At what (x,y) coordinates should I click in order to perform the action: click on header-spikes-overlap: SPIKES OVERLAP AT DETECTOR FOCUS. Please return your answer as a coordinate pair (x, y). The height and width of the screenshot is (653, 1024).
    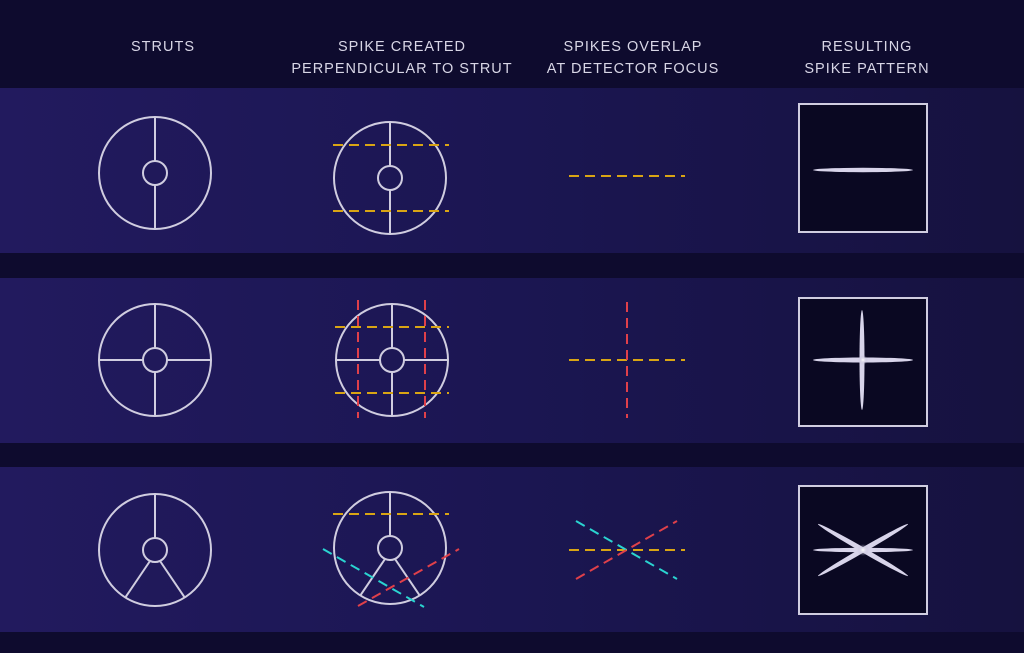
    Looking at the image, I should click on (633, 58).